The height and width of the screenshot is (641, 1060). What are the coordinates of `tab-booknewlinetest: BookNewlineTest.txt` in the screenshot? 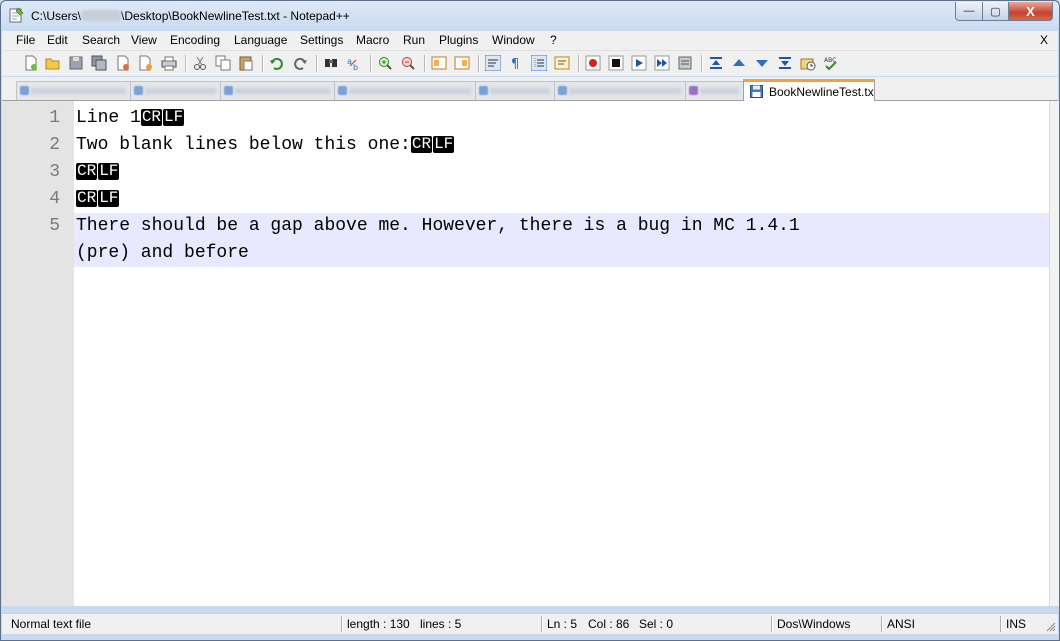 It's located at (809, 91).